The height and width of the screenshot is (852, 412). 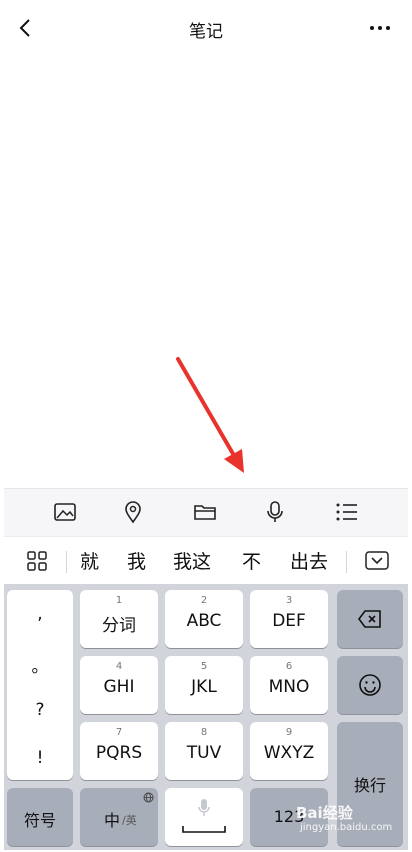 What do you see at coordinates (204, 829) in the screenshot?
I see `space-bar-icon` at bounding box center [204, 829].